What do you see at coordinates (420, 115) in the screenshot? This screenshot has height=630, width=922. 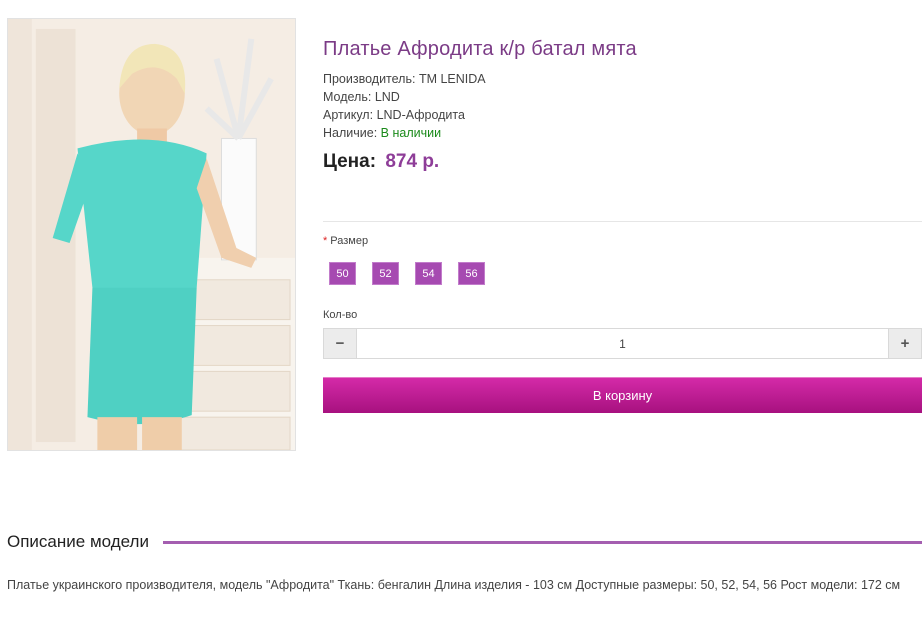 I see `sku-value: LND-Афродита` at bounding box center [420, 115].